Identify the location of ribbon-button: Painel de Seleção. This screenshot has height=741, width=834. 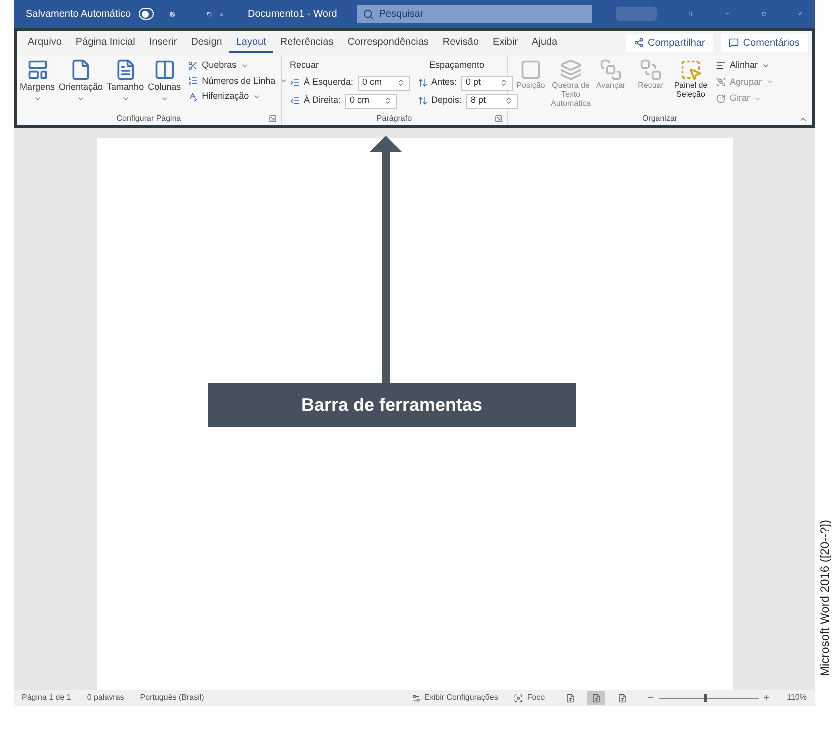
(691, 79).